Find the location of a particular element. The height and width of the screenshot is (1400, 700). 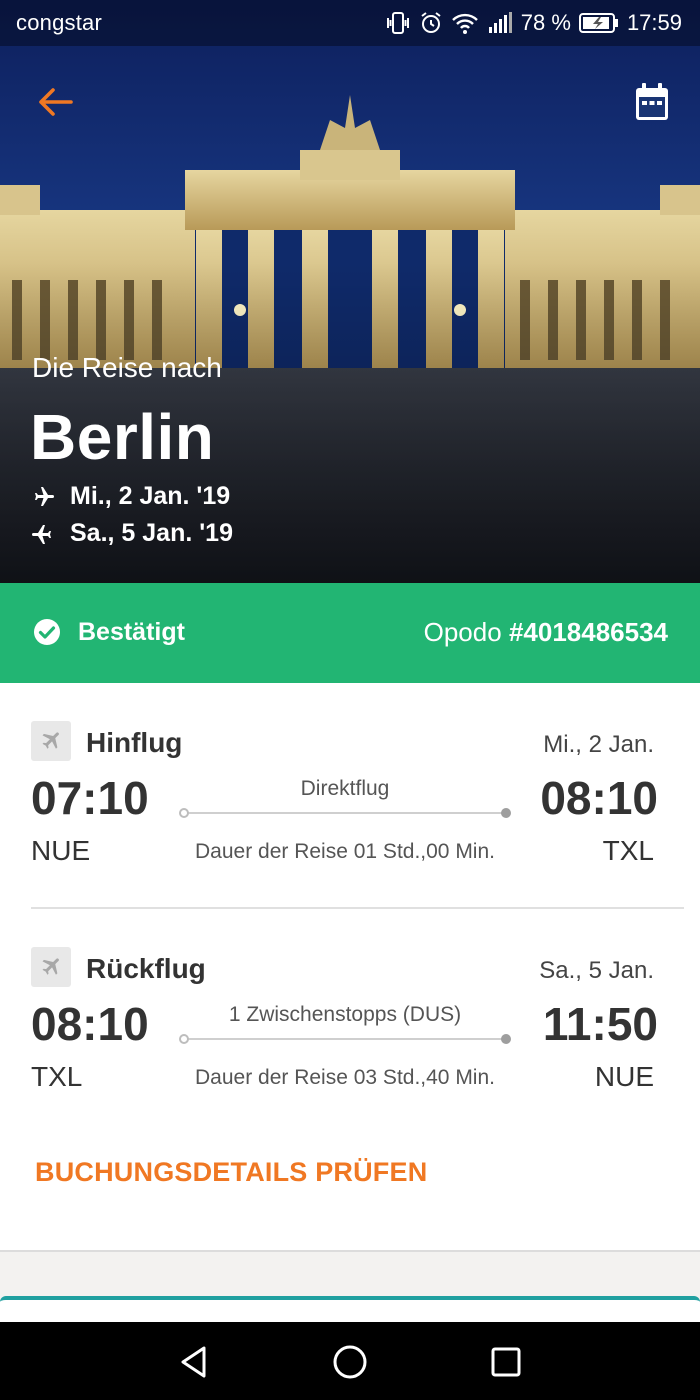

circle-home-icon is located at coordinates (350, 1362).